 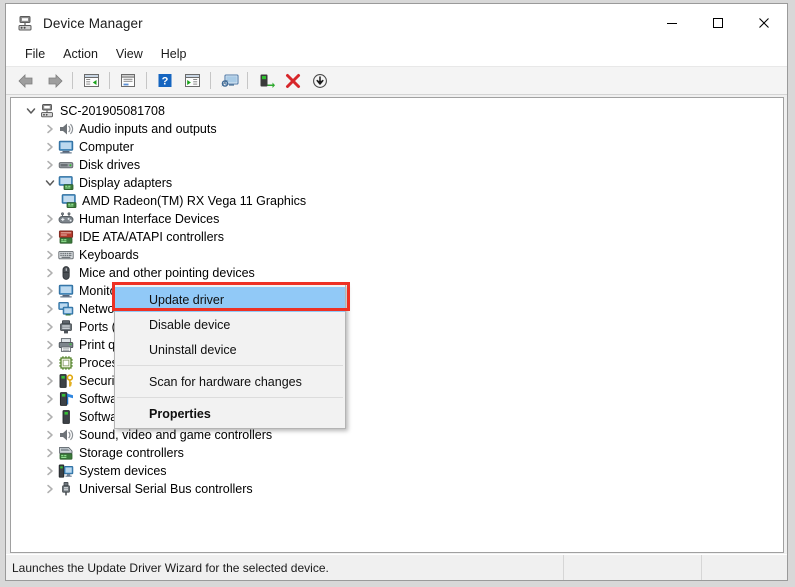 I want to click on update-driver-button, so click(x=266, y=81).